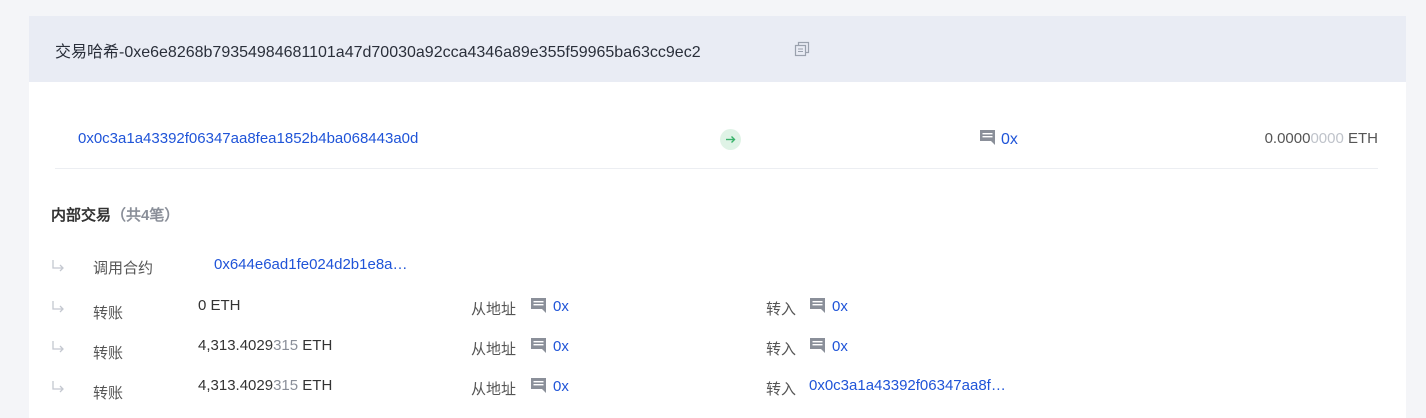  Describe the element at coordinates (1009, 139) in the screenshot. I see `tx-to-address: 0x` at that location.